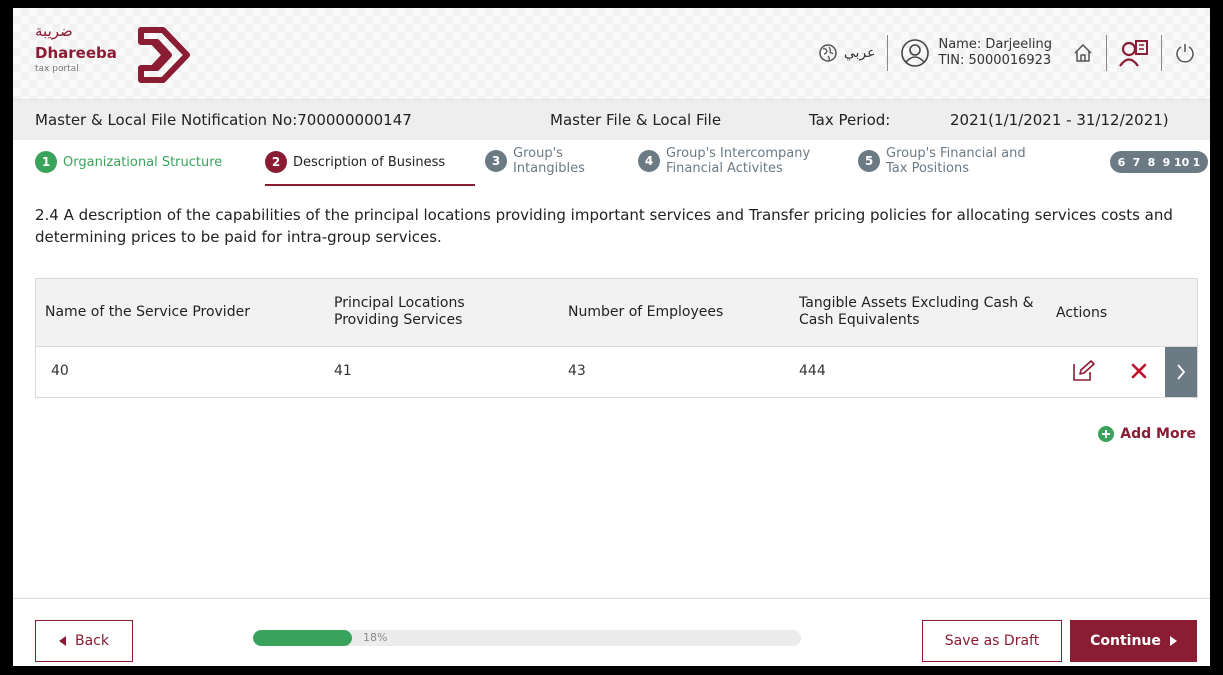  What do you see at coordinates (995, 60) in the screenshot?
I see `user-tin: TIN: 5000016923` at bounding box center [995, 60].